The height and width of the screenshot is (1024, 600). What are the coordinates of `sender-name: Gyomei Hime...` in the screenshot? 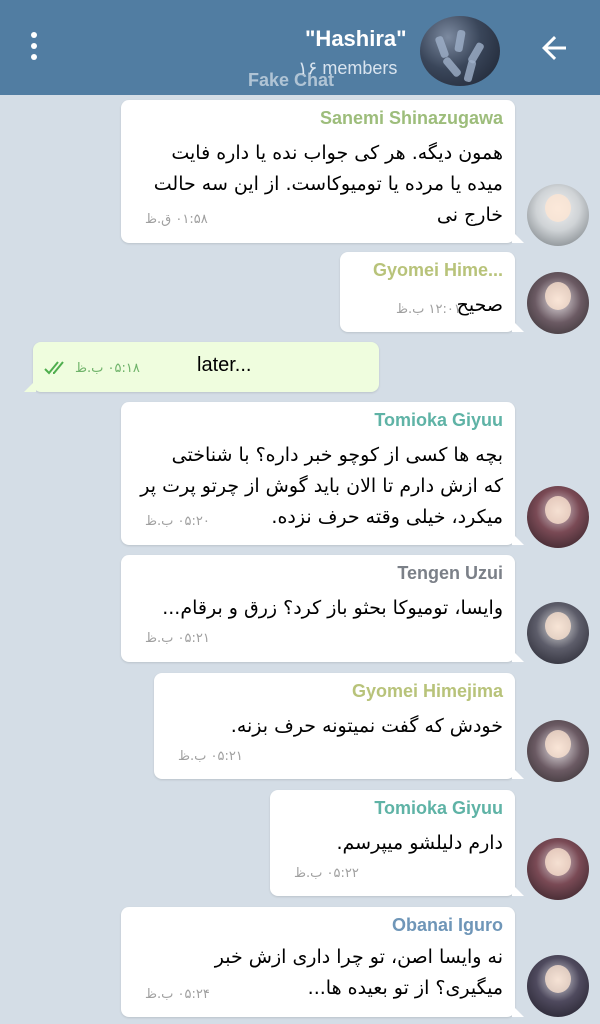 It's located at (437, 270).